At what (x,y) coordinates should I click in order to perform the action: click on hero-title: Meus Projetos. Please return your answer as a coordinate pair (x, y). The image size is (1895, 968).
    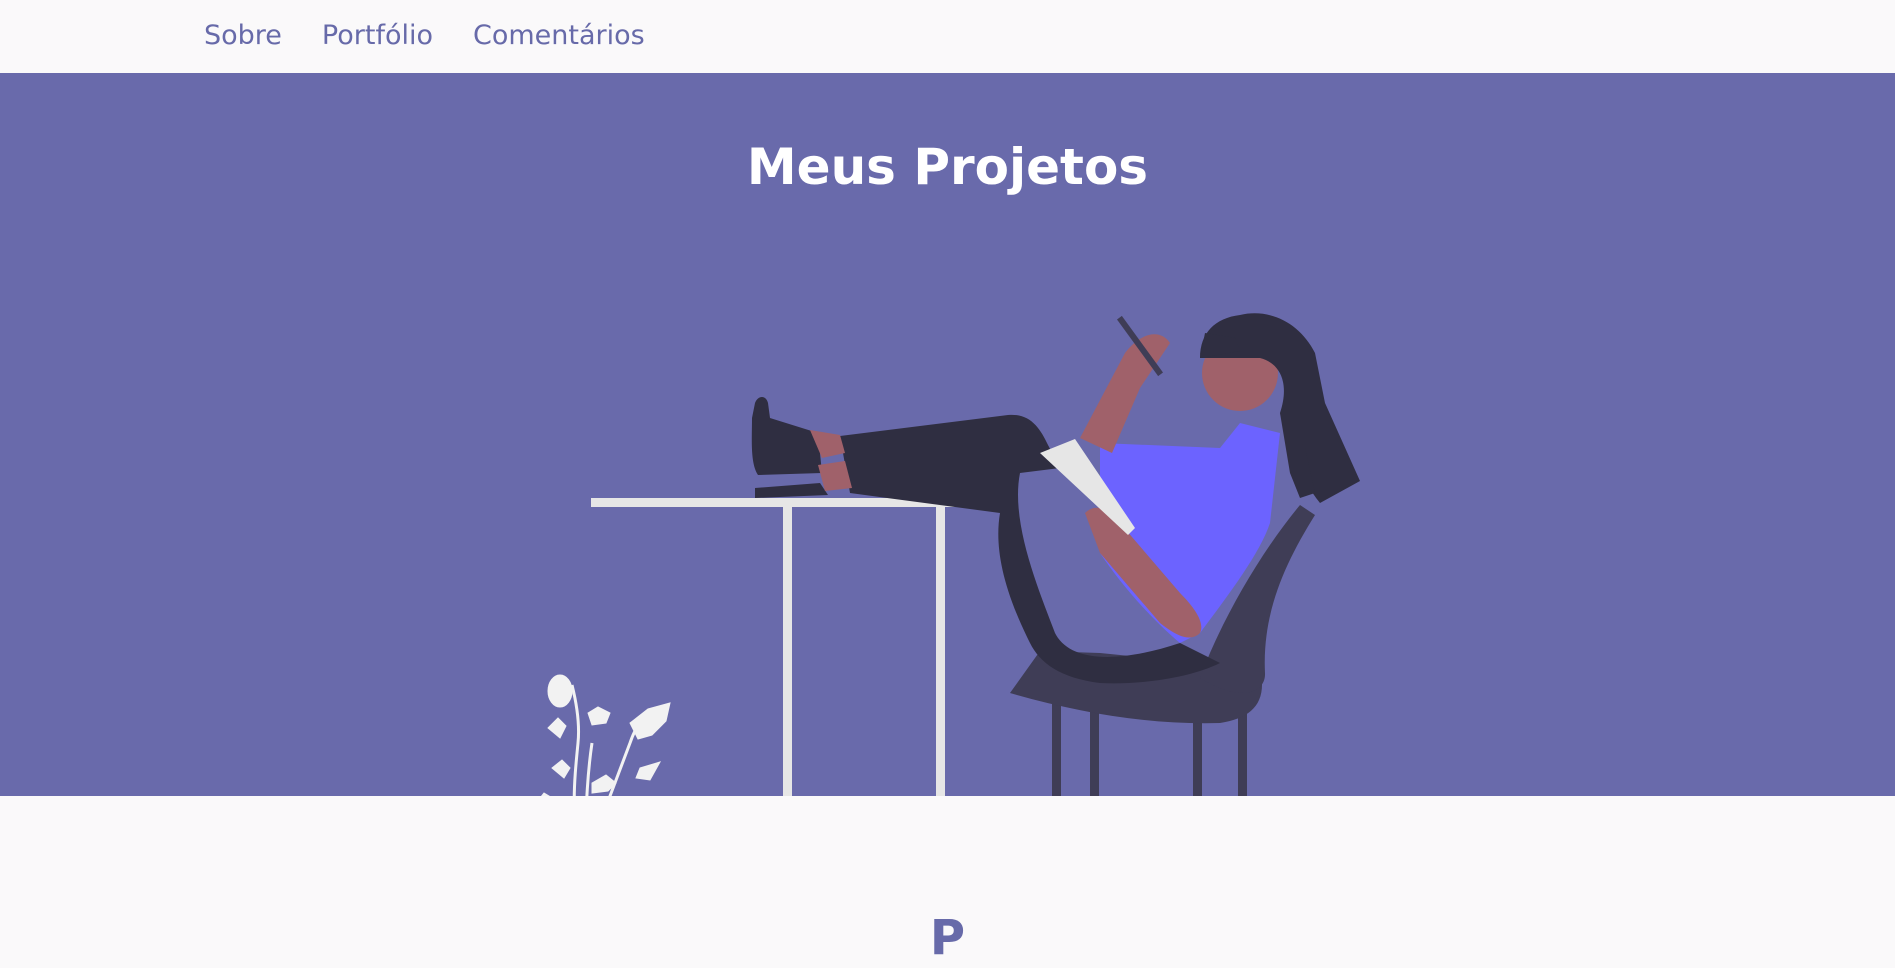
    Looking at the image, I should click on (947, 167).